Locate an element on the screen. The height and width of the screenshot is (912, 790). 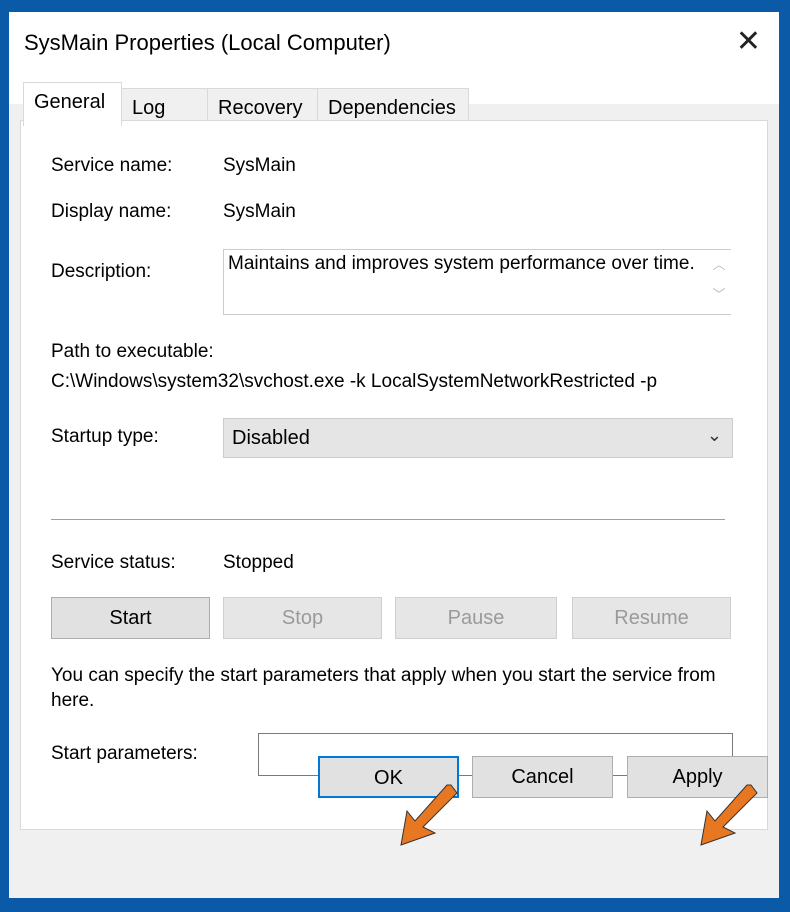
startup-type-select: Disabled ⌄ is located at coordinates (478, 438).